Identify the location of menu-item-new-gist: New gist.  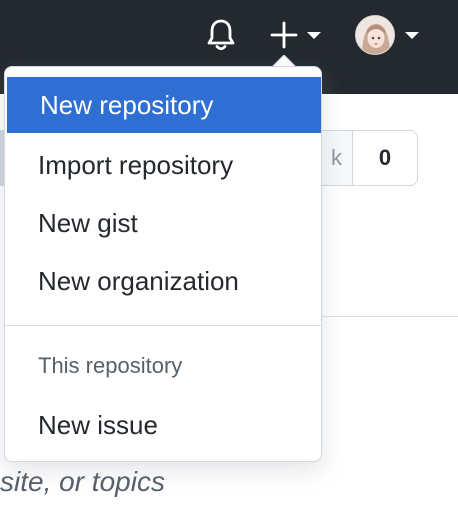
(163, 223).